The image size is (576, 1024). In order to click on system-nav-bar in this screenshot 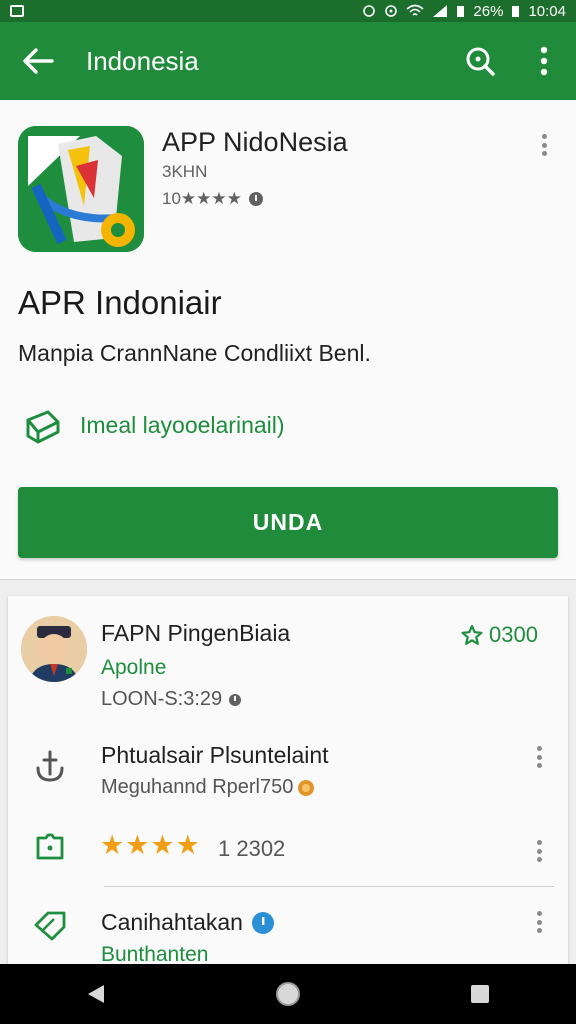, I will do `click(288, 994)`.